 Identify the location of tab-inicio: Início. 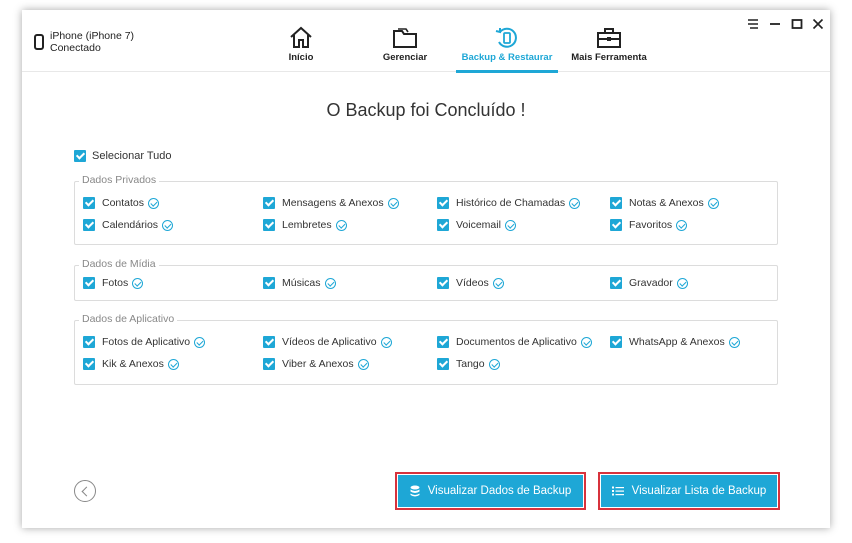
(301, 41).